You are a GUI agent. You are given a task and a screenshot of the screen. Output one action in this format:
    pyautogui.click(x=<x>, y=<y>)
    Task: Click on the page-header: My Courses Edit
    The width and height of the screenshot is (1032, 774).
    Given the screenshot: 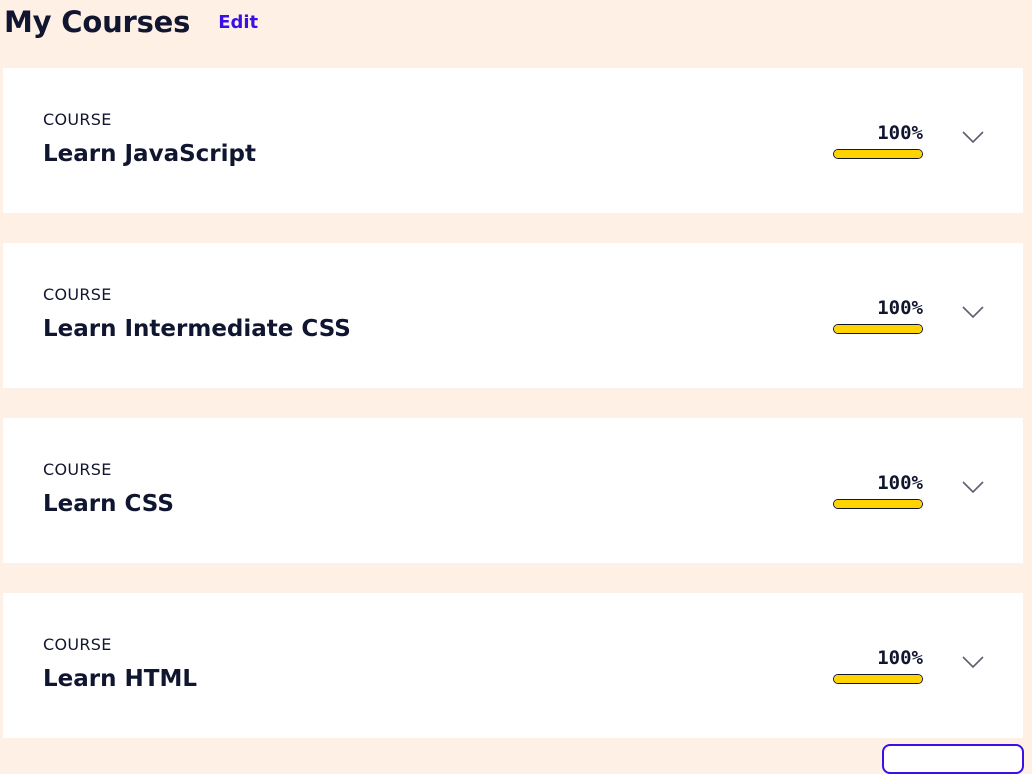 What is the action you would take?
    pyautogui.click(x=131, y=22)
    